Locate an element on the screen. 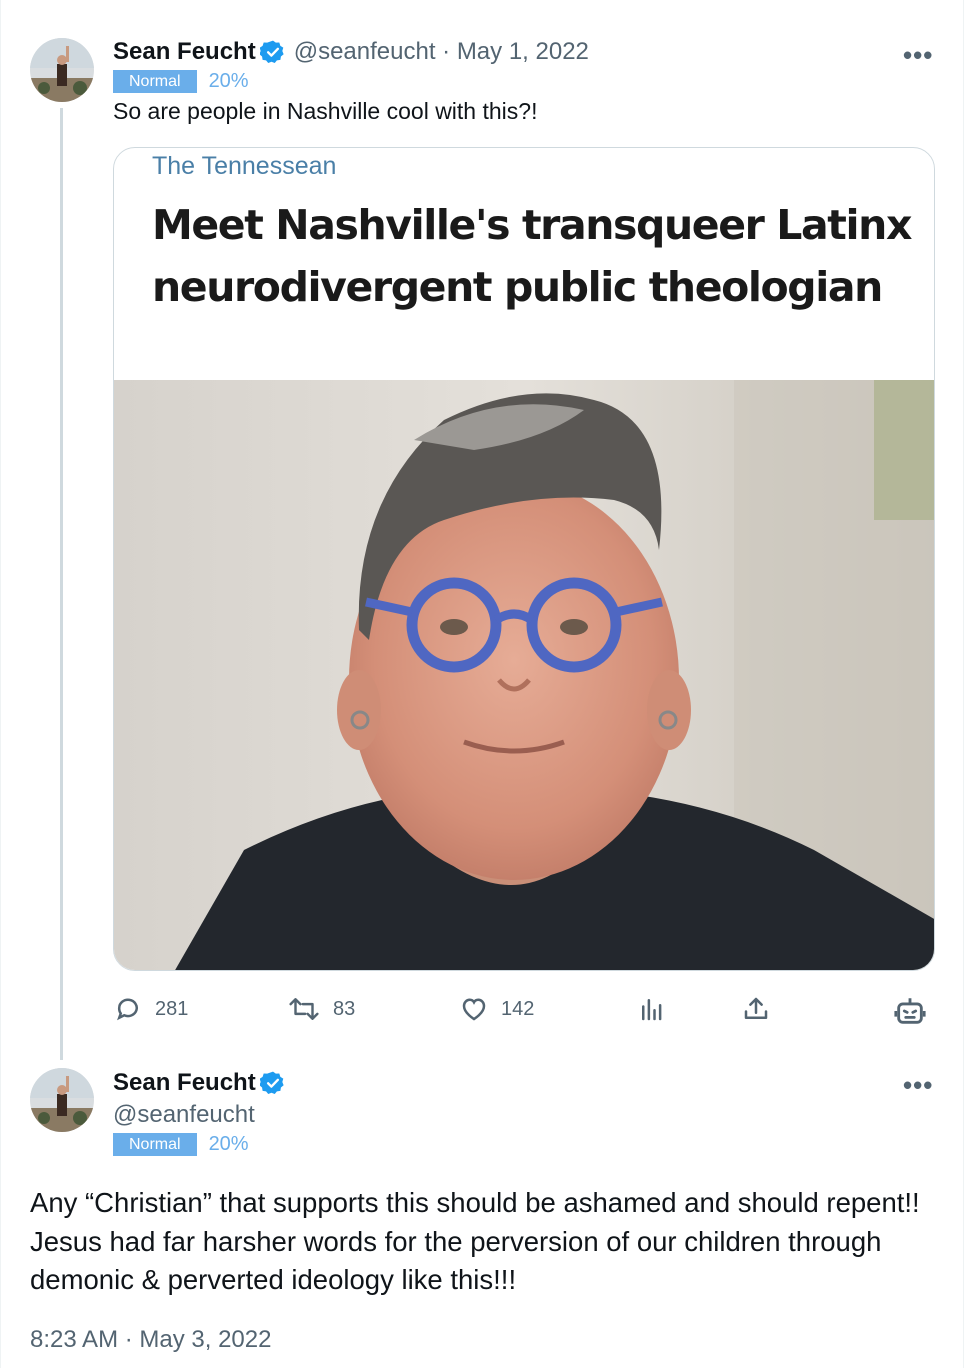 The height and width of the screenshot is (1368, 964). views-icon is located at coordinates (652, 1010).